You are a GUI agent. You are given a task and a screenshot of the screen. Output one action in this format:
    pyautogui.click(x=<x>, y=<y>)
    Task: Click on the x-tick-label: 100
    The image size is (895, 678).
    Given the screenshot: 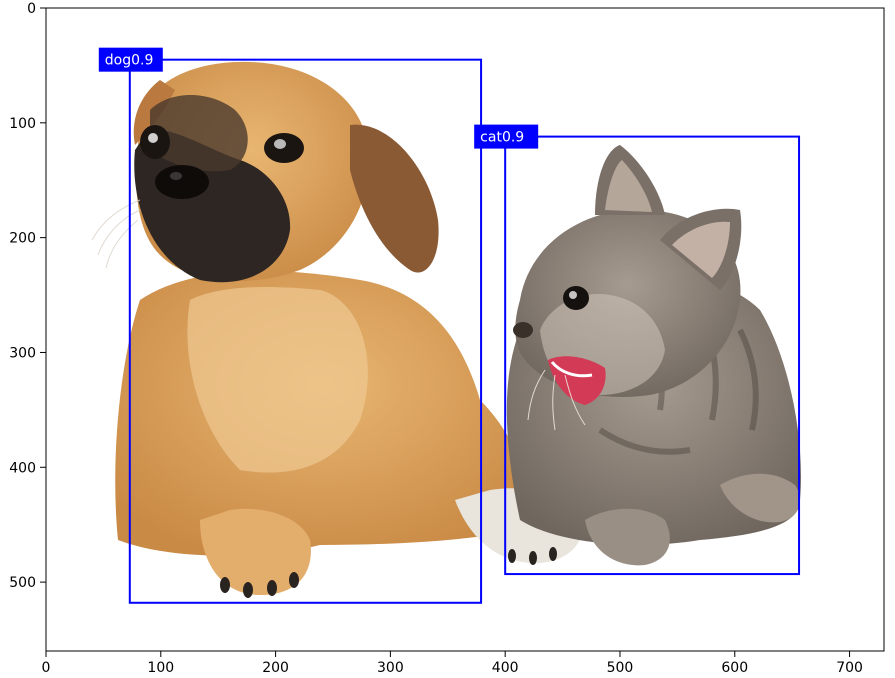 What is the action you would take?
    pyautogui.click(x=160, y=667)
    